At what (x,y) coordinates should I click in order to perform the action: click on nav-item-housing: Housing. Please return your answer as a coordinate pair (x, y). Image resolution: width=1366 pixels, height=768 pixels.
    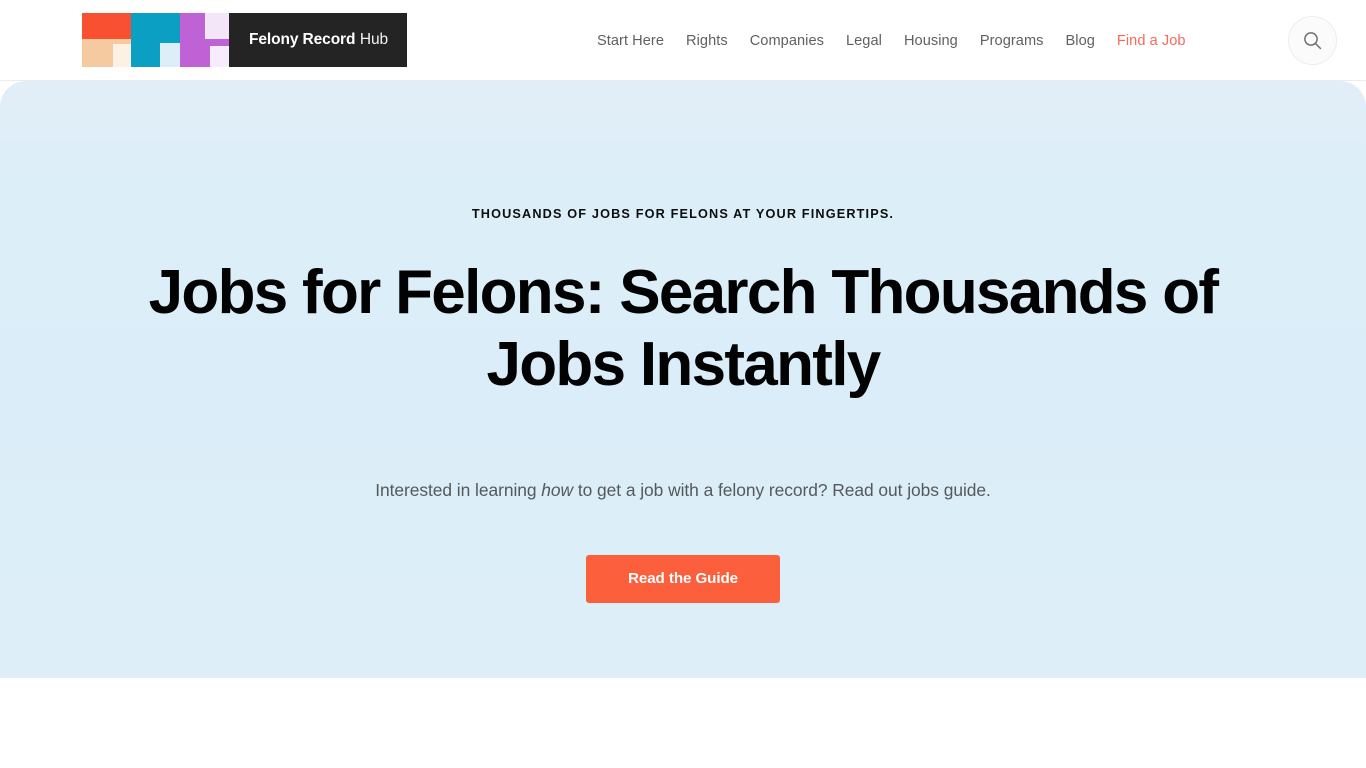
    Looking at the image, I should click on (931, 41).